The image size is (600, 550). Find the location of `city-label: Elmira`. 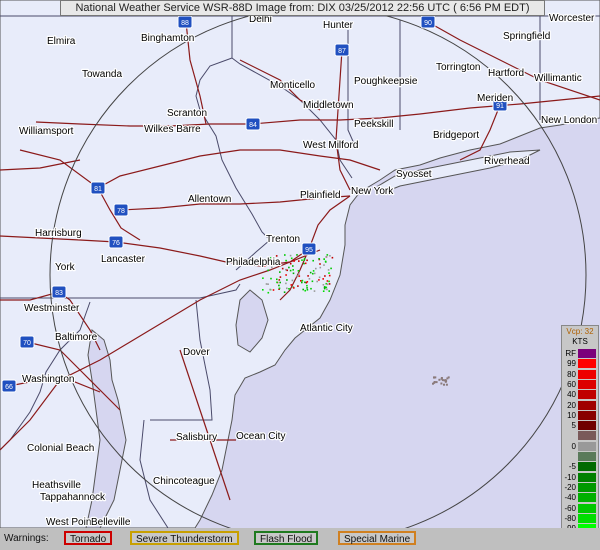

city-label: Elmira is located at coordinates (61, 41).